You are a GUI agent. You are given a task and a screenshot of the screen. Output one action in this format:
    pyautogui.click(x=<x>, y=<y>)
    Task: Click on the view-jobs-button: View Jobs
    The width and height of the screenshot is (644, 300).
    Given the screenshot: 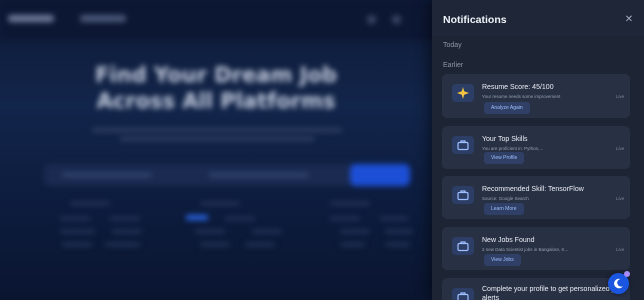 What is the action you would take?
    pyautogui.click(x=502, y=260)
    